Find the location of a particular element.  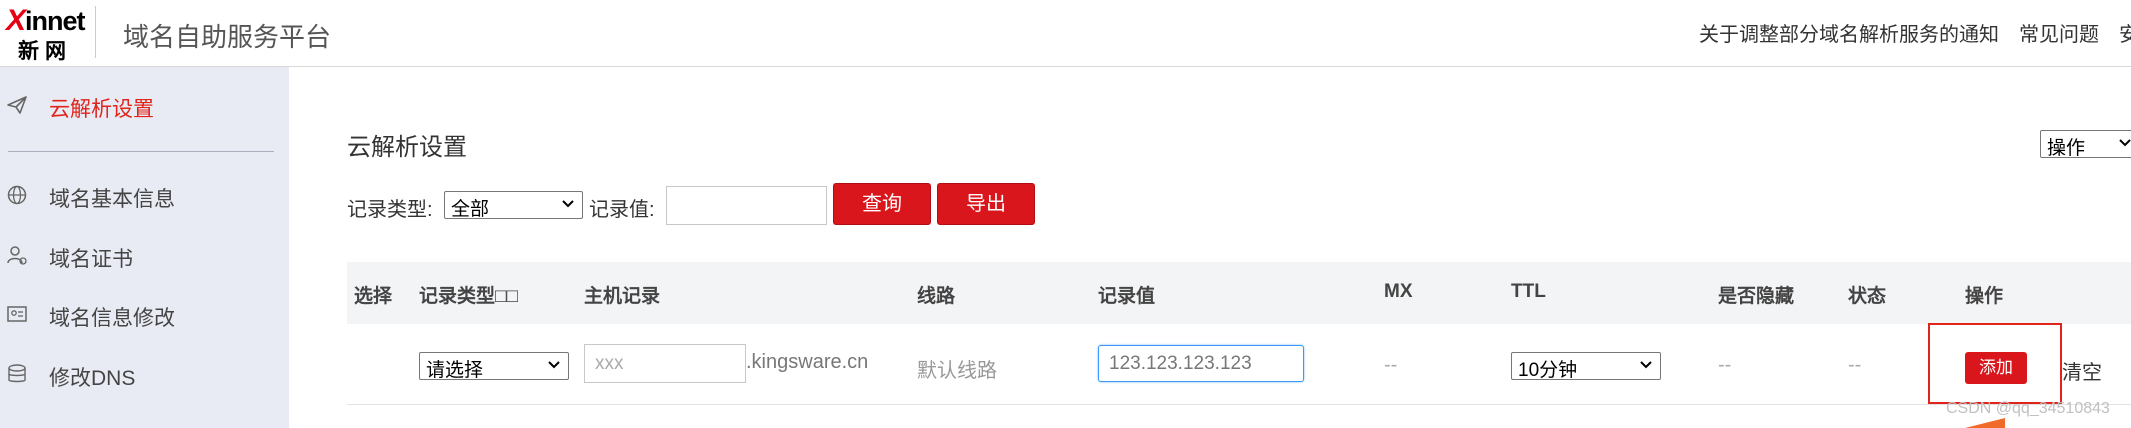

sidebar-item-cloud-dns: 云解析设置 is located at coordinates (144, 106).